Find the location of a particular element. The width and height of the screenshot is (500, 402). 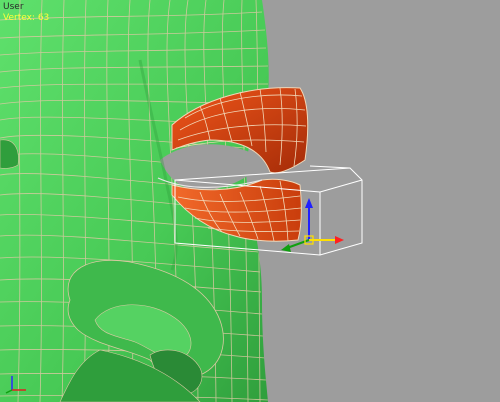

viewport-name-label: User is located at coordinates (13, 7).